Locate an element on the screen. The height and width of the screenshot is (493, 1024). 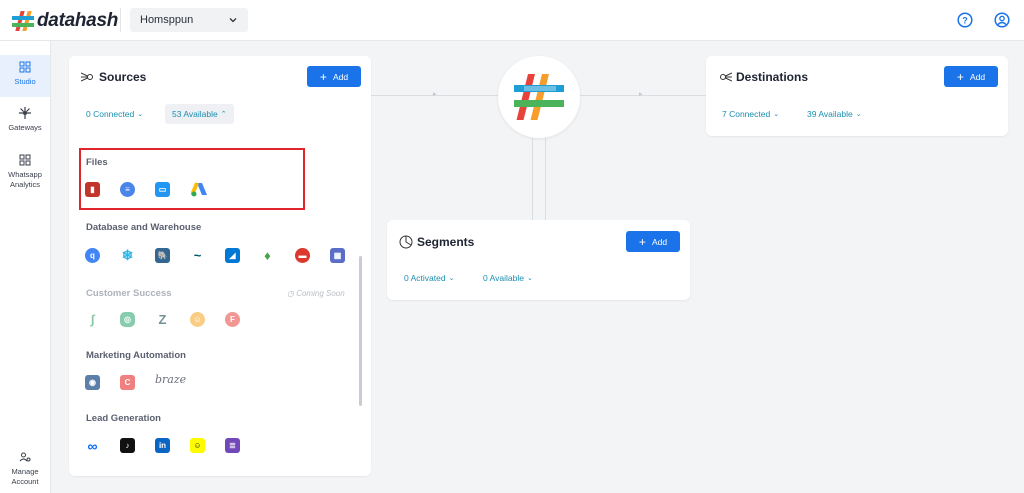
intercom-icon: ☺ is located at coordinates (197, 319).